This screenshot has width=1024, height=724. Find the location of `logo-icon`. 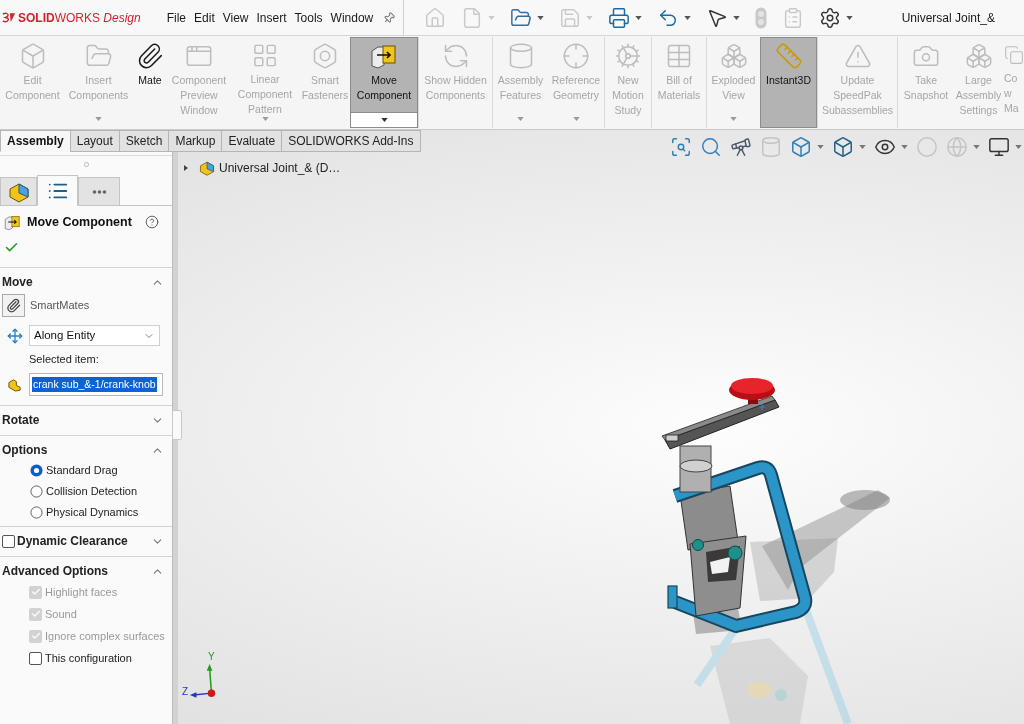

logo-icon is located at coordinates (9, 17).